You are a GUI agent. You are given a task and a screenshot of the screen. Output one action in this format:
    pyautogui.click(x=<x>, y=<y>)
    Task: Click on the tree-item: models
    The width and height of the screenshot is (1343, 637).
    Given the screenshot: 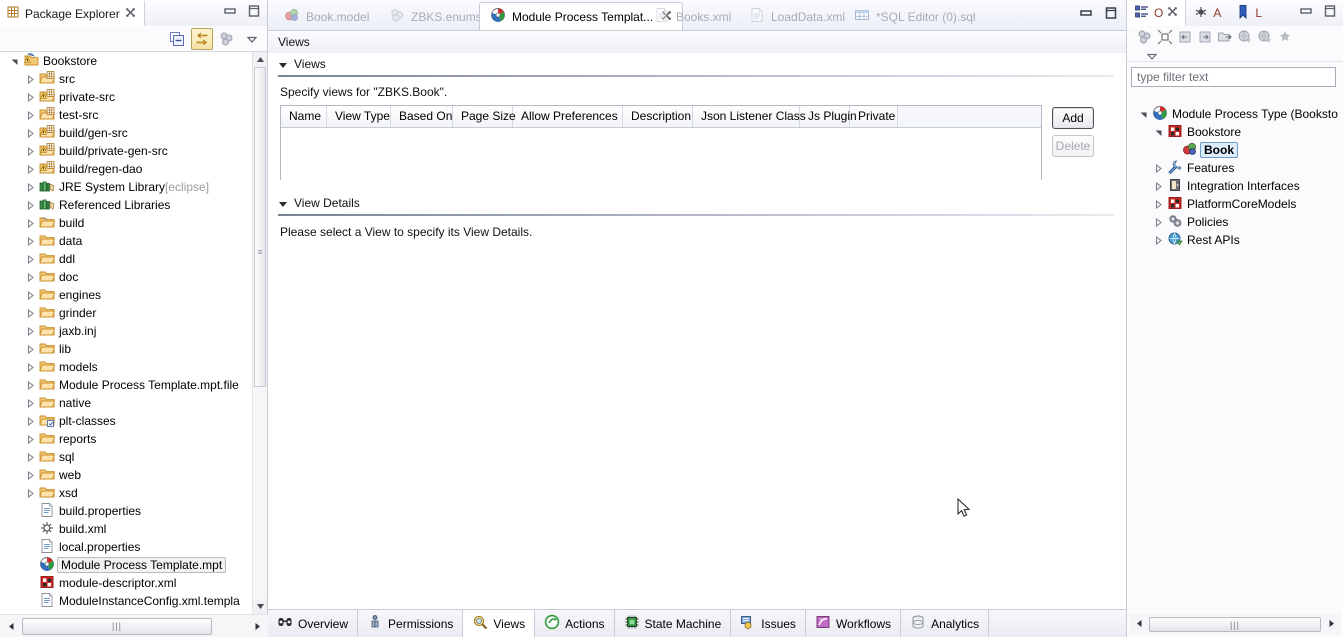 What is the action you would take?
    pyautogui.click(x=133, y=367)
    